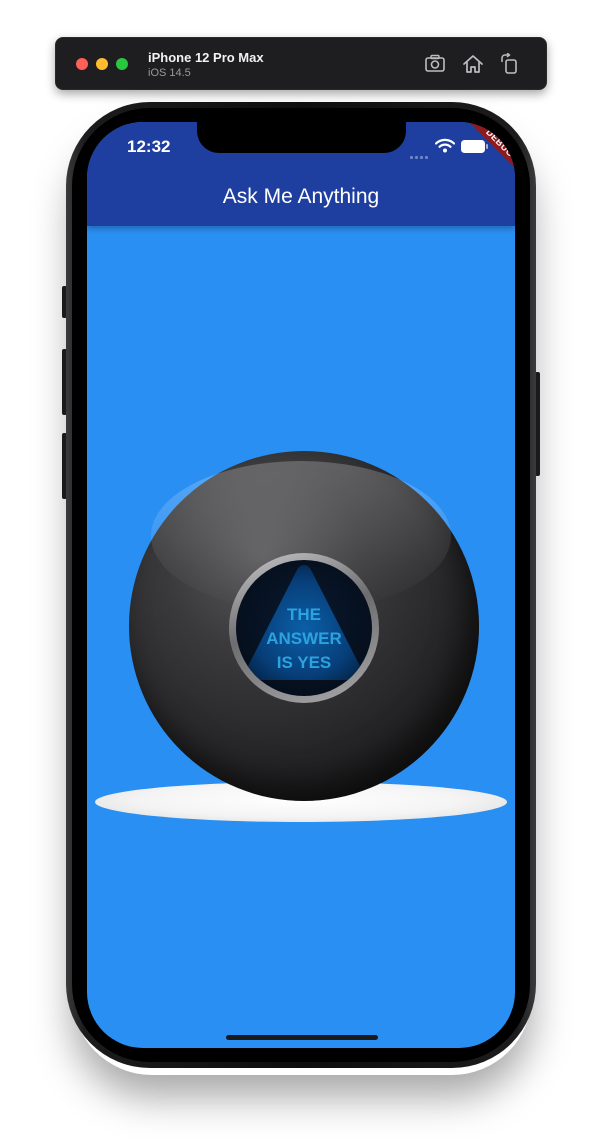 This screenshot has width=602, height=1144. What do you see at coordinates (301, 174) in the screenshot?
I see `app-bar: 12:32 Ask Me Anything DEBUG` at bounding box center [301, 174].